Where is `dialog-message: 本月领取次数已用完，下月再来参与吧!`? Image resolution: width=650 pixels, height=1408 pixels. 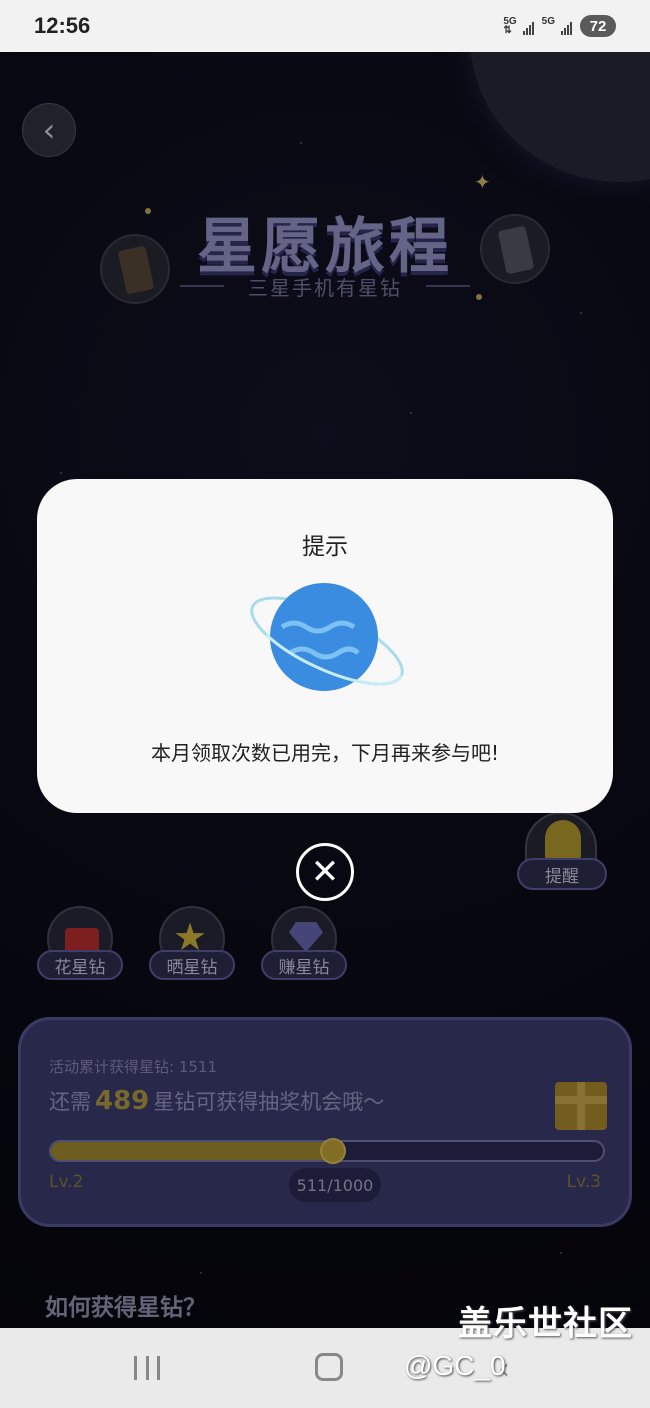
dialog-message: 本月领取次数已用完，下月再来参与吧! is located at coordinates (325, 753).